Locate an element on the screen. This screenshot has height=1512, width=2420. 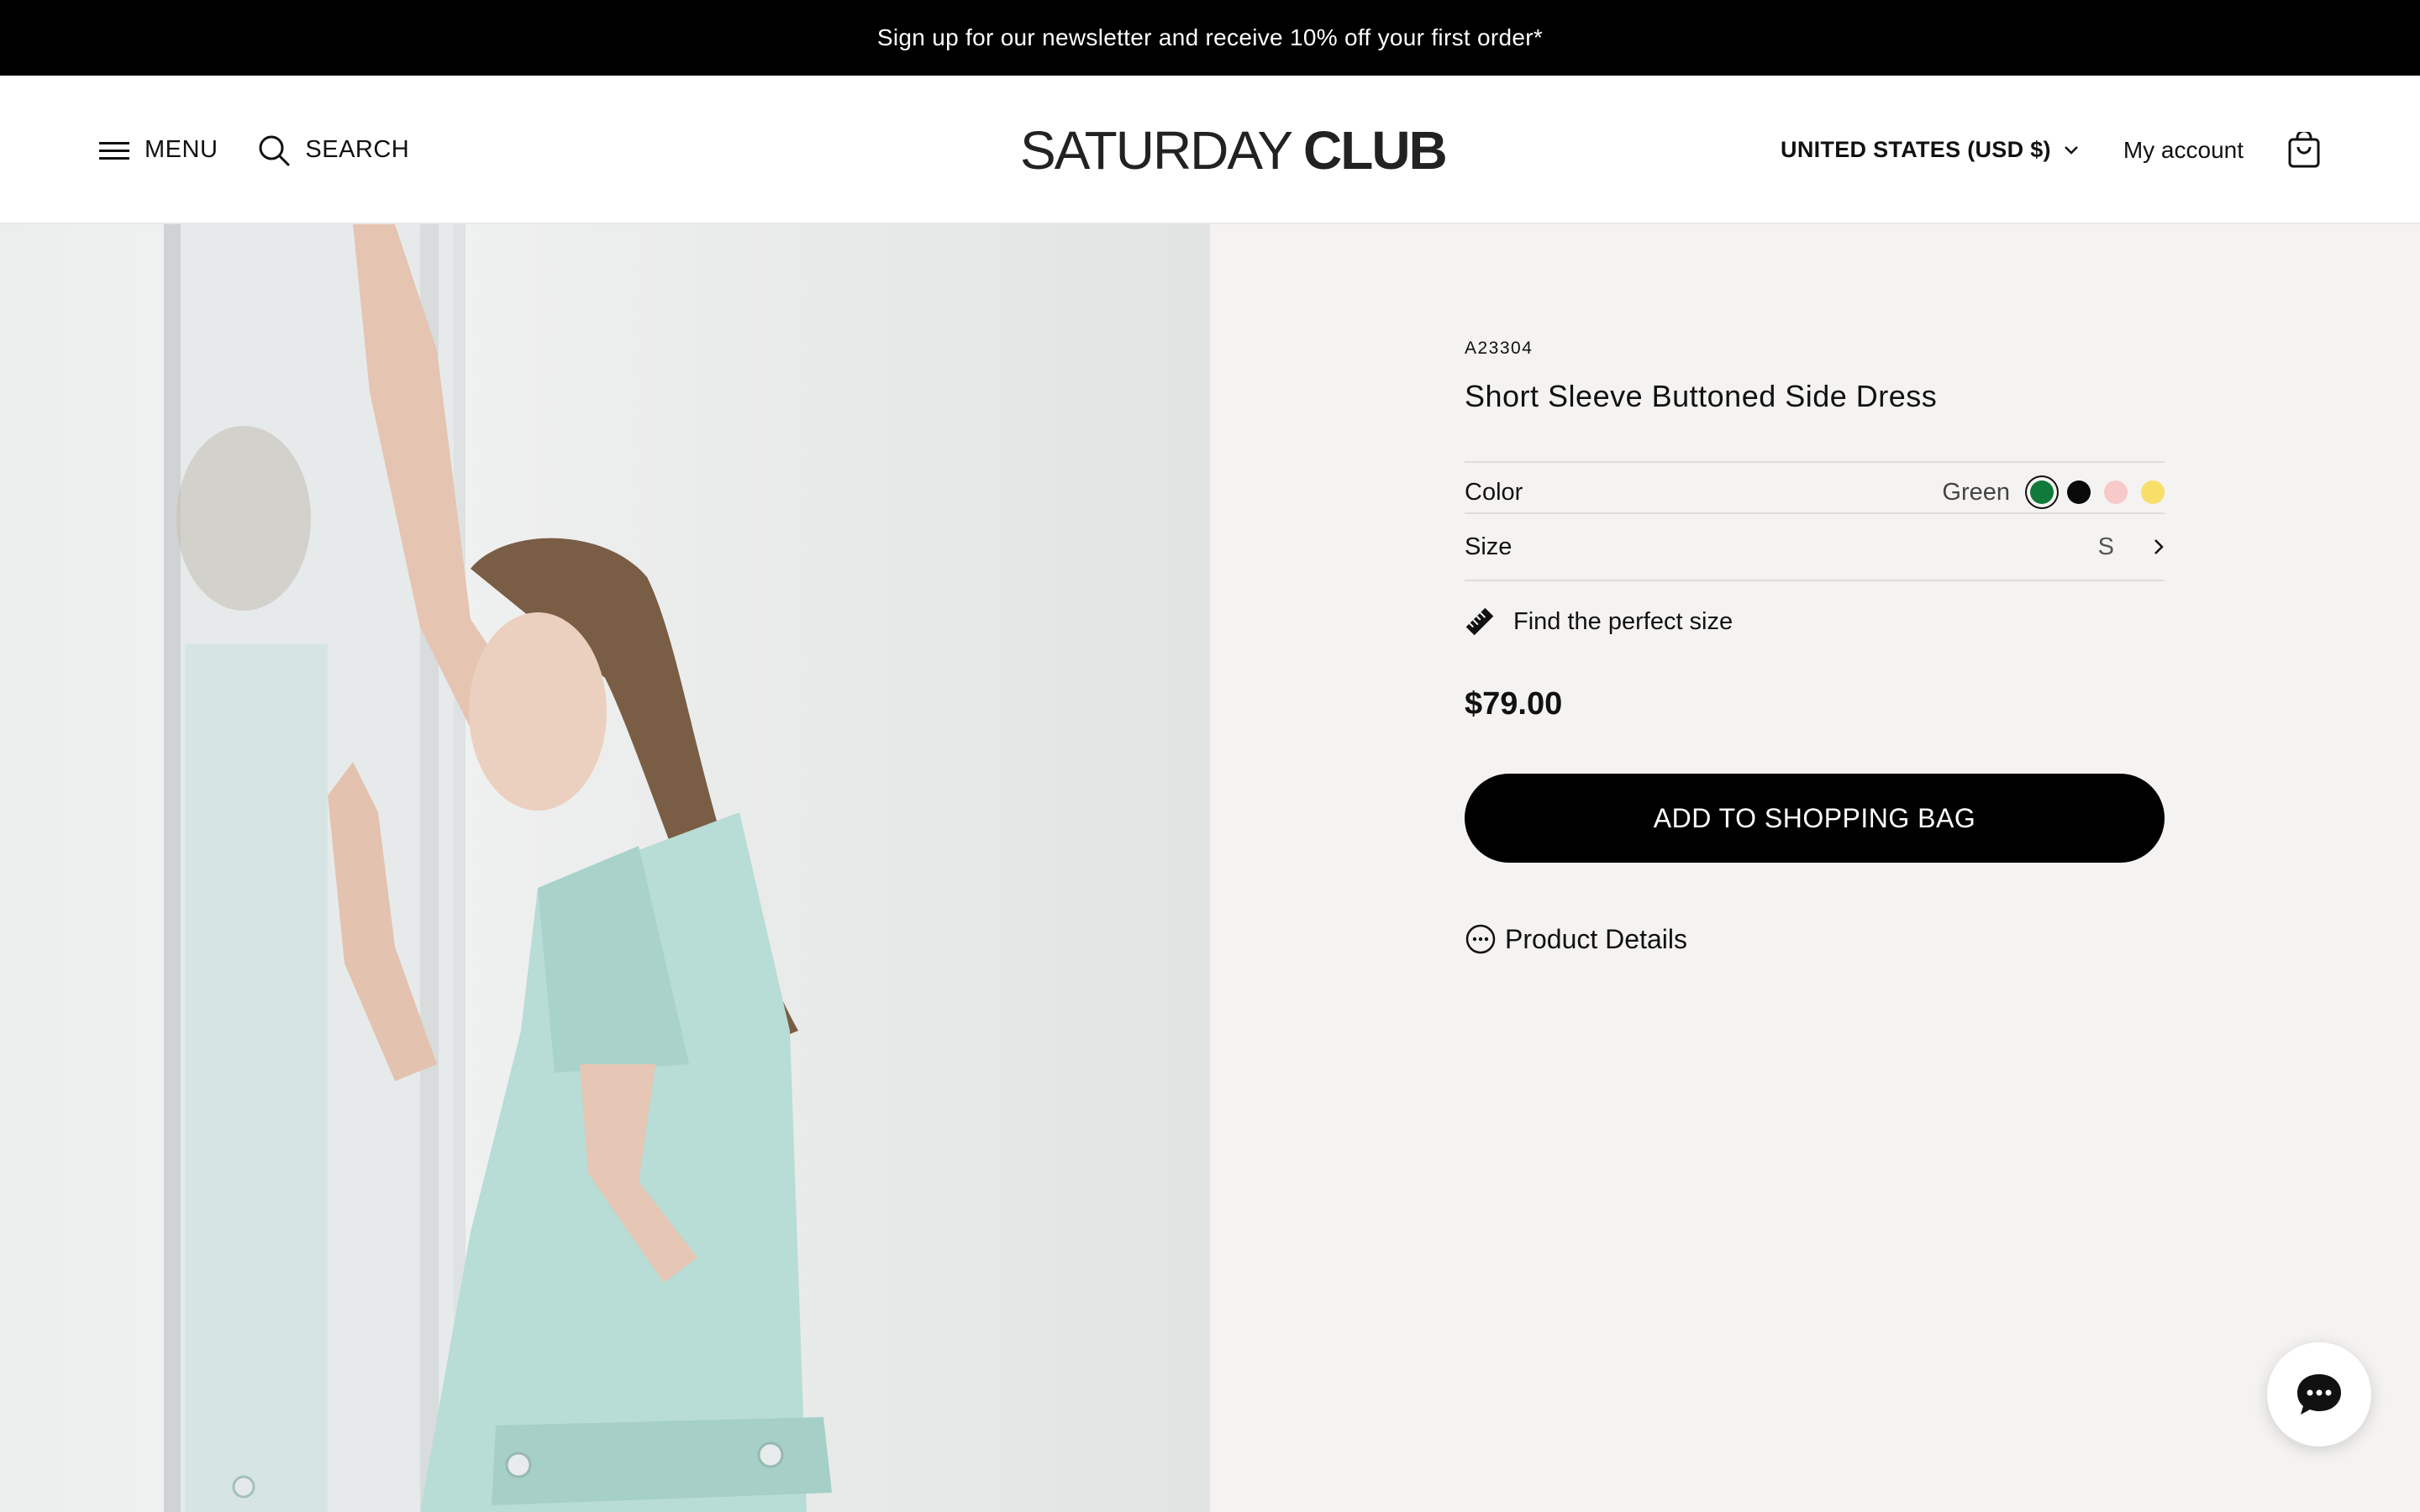
hamburger-icon is located at coordinates (114, 150).